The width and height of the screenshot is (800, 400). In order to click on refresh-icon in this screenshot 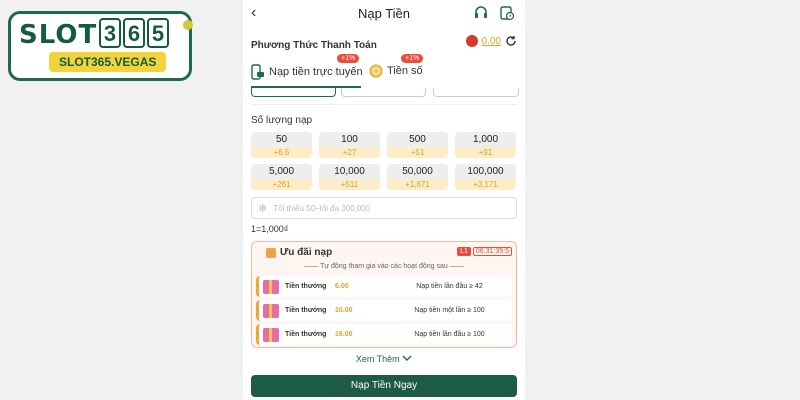, I will do `click(511, 41)`.